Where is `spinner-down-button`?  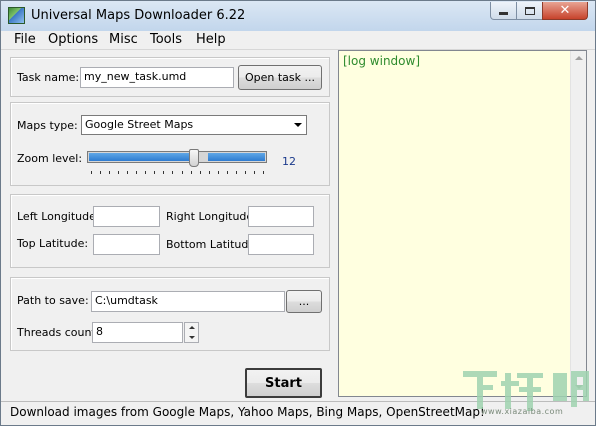
spinner-down-button is located at coordinates (191, 337).